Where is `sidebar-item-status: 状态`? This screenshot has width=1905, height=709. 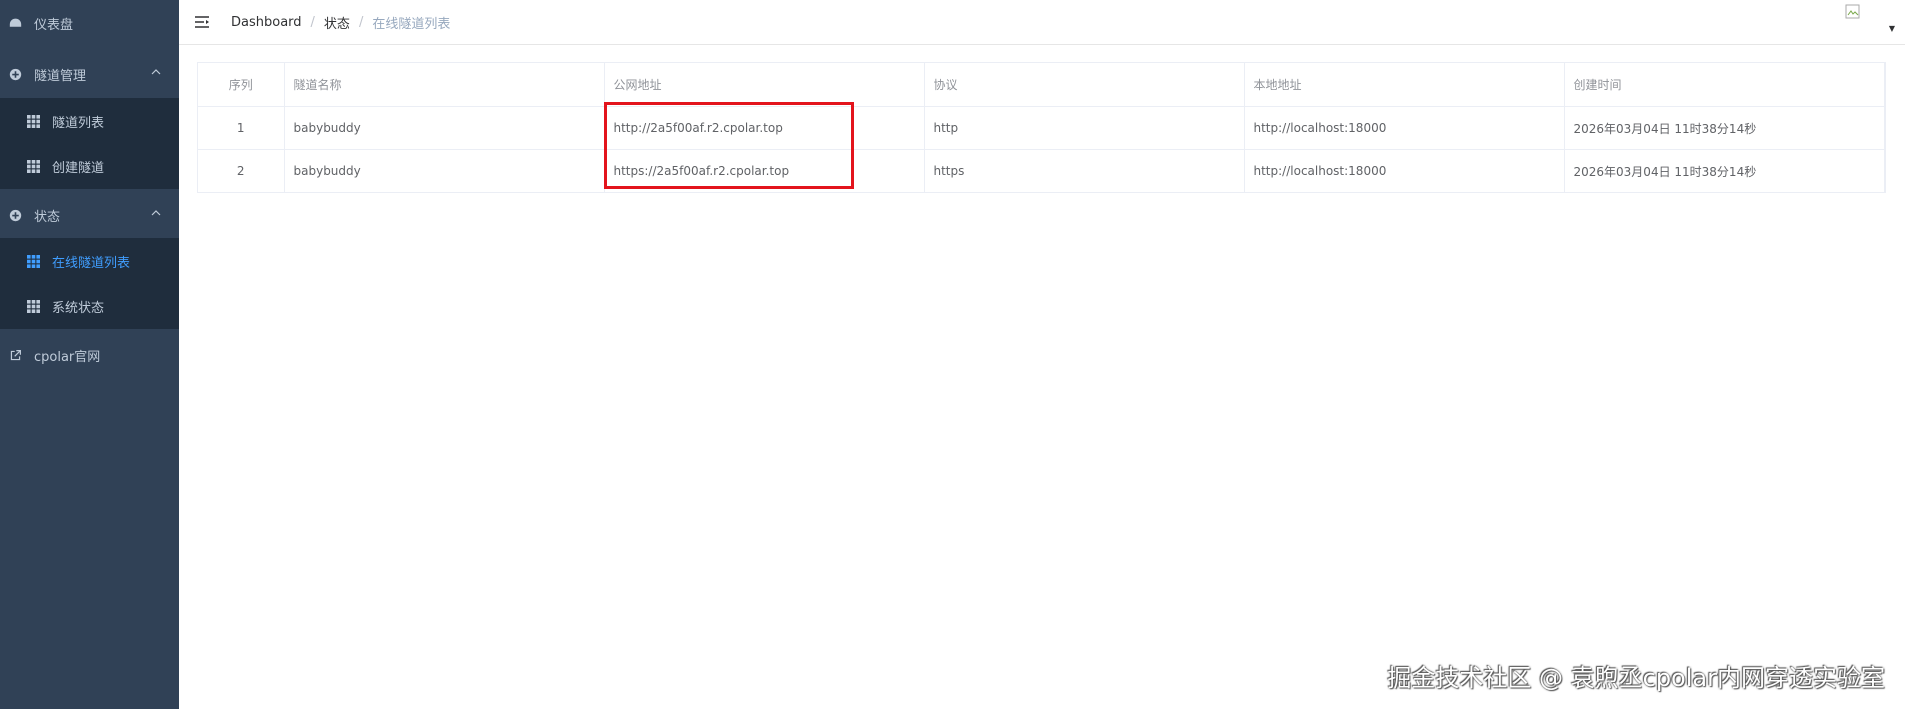
sidebar-item-status: 状态 is located at coordinates (89, 215).